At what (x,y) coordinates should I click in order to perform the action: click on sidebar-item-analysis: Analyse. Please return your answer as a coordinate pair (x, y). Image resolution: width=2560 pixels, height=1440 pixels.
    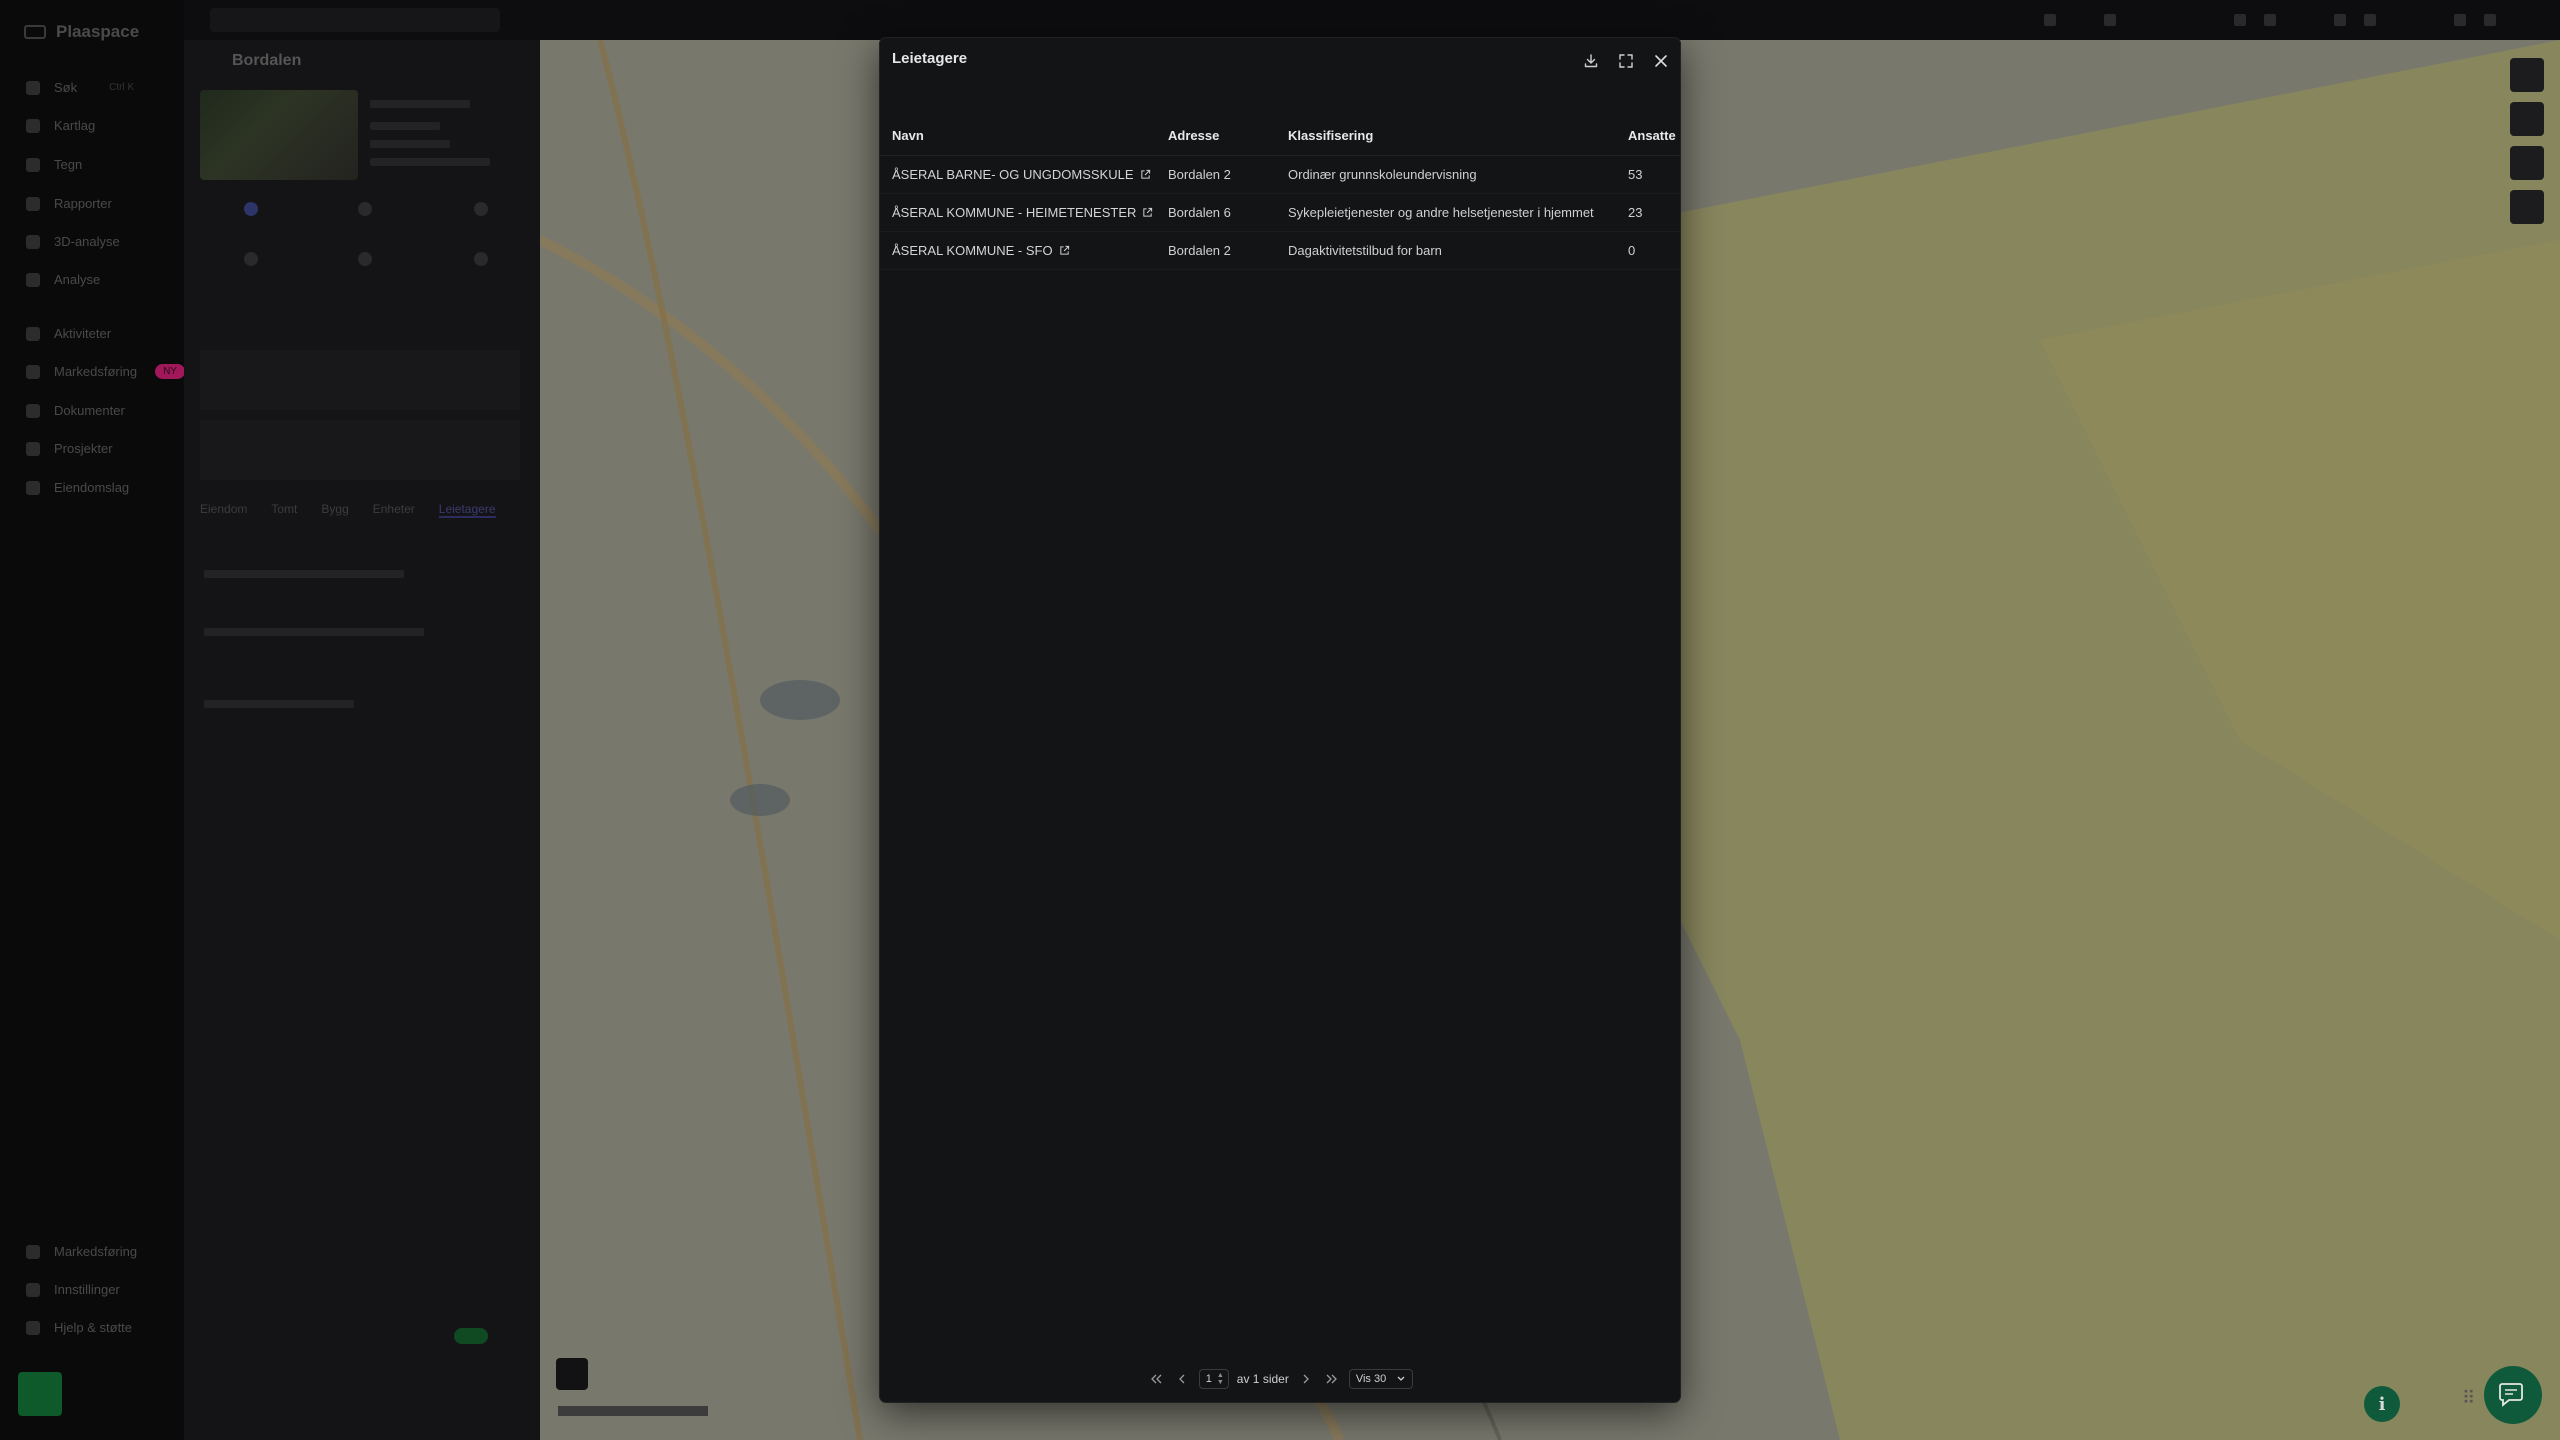
    Looking at the image, I should click on (63, 279).